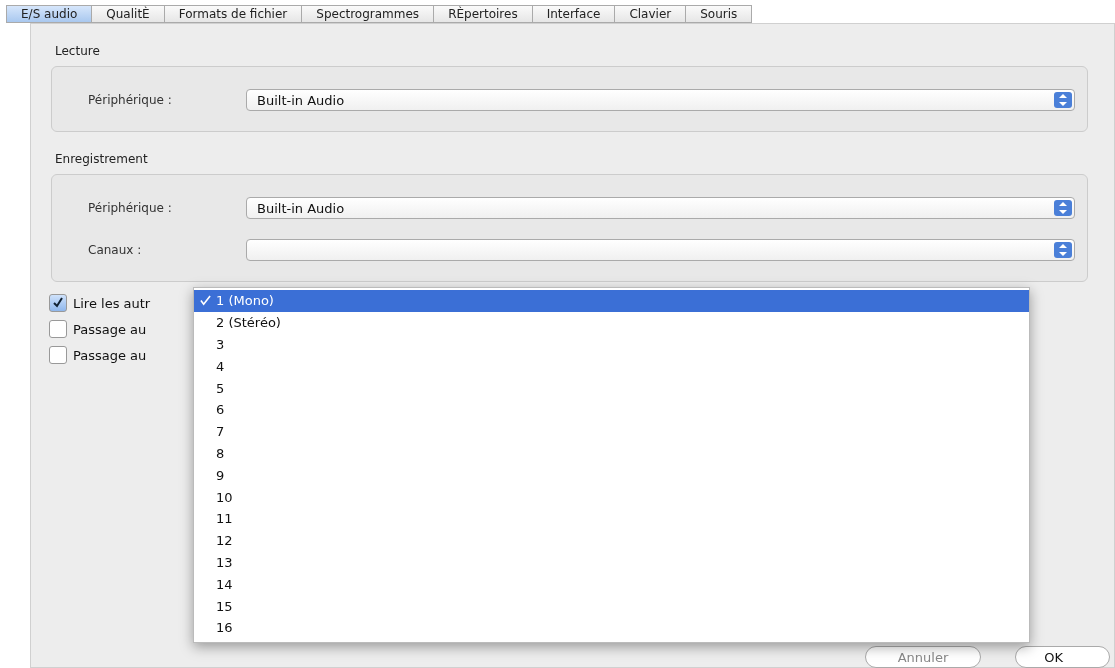 This screenshot has height=668, width=1115. I want to click on tab: Spectrogrammes, so click(368, 14).